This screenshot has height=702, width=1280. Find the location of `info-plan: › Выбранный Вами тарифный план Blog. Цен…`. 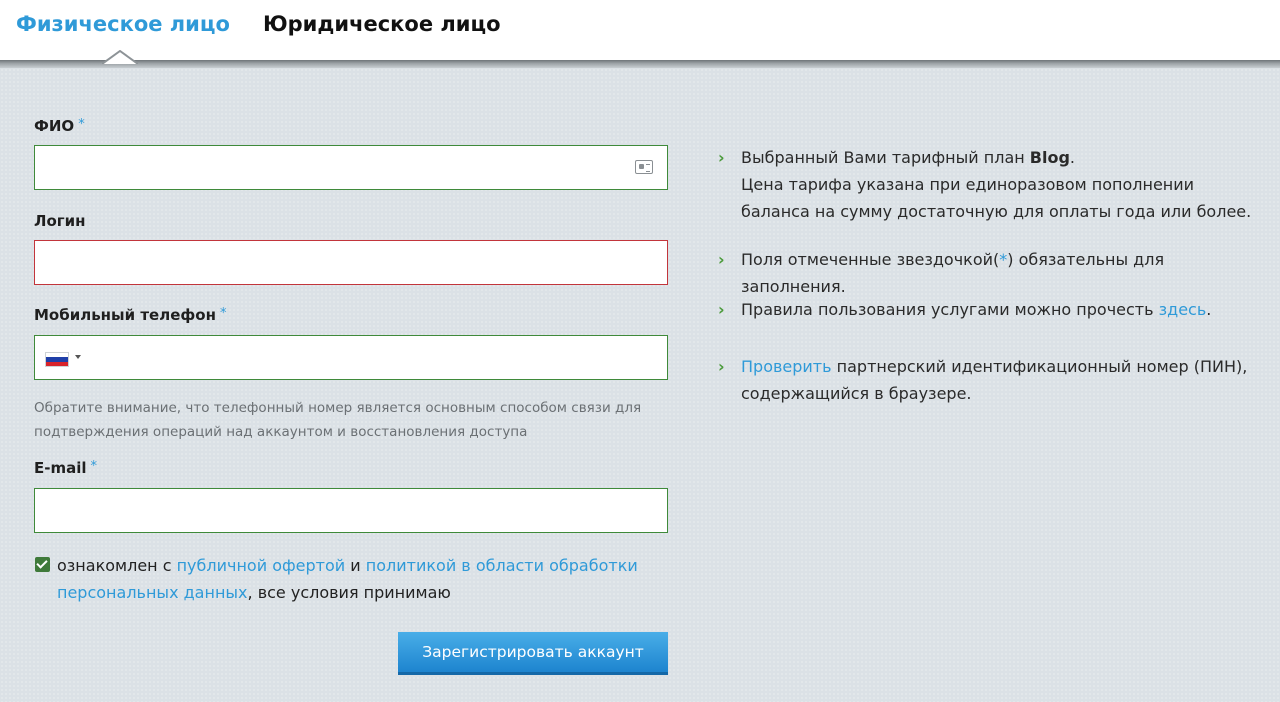

info-plan: › Выбранный Вами тарифный план Blog. Цен… is located at coordinates (990, 184).